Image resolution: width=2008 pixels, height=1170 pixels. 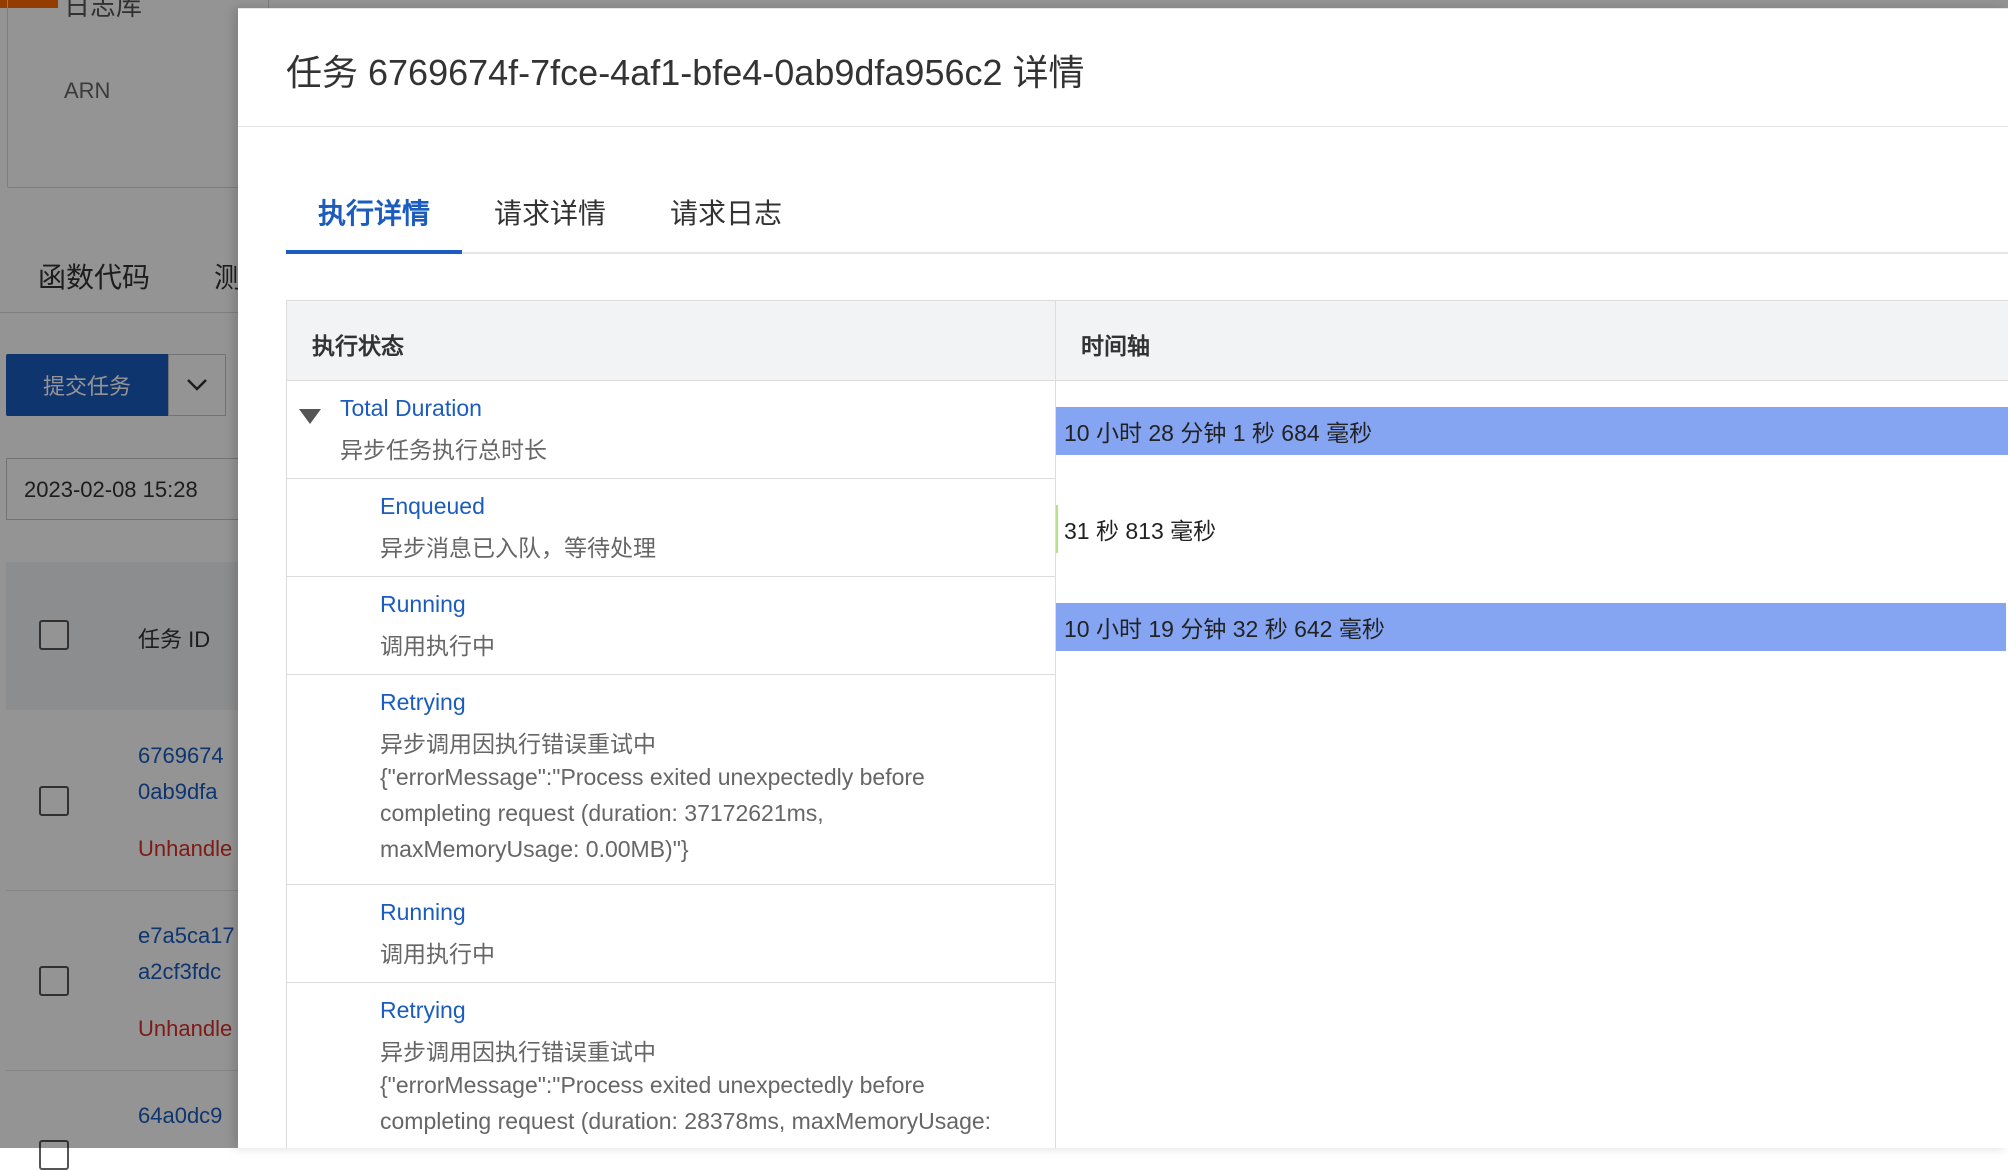 I want to click on column-header-timeline: 时间轴, so click(x=1532, y=341).